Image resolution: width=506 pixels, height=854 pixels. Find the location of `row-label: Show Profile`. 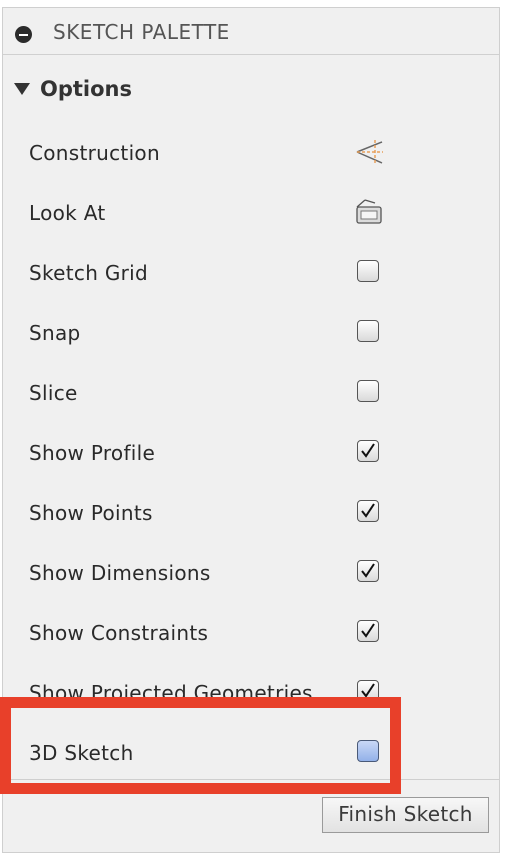

row-label: Show Profile is located at coordinates (92, 453).